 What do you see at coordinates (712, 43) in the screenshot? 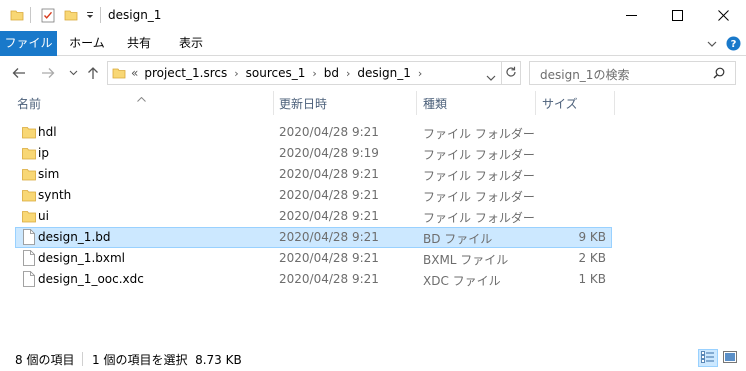
I see `expand-ribbon-icon` at bounding box center [712, 43].